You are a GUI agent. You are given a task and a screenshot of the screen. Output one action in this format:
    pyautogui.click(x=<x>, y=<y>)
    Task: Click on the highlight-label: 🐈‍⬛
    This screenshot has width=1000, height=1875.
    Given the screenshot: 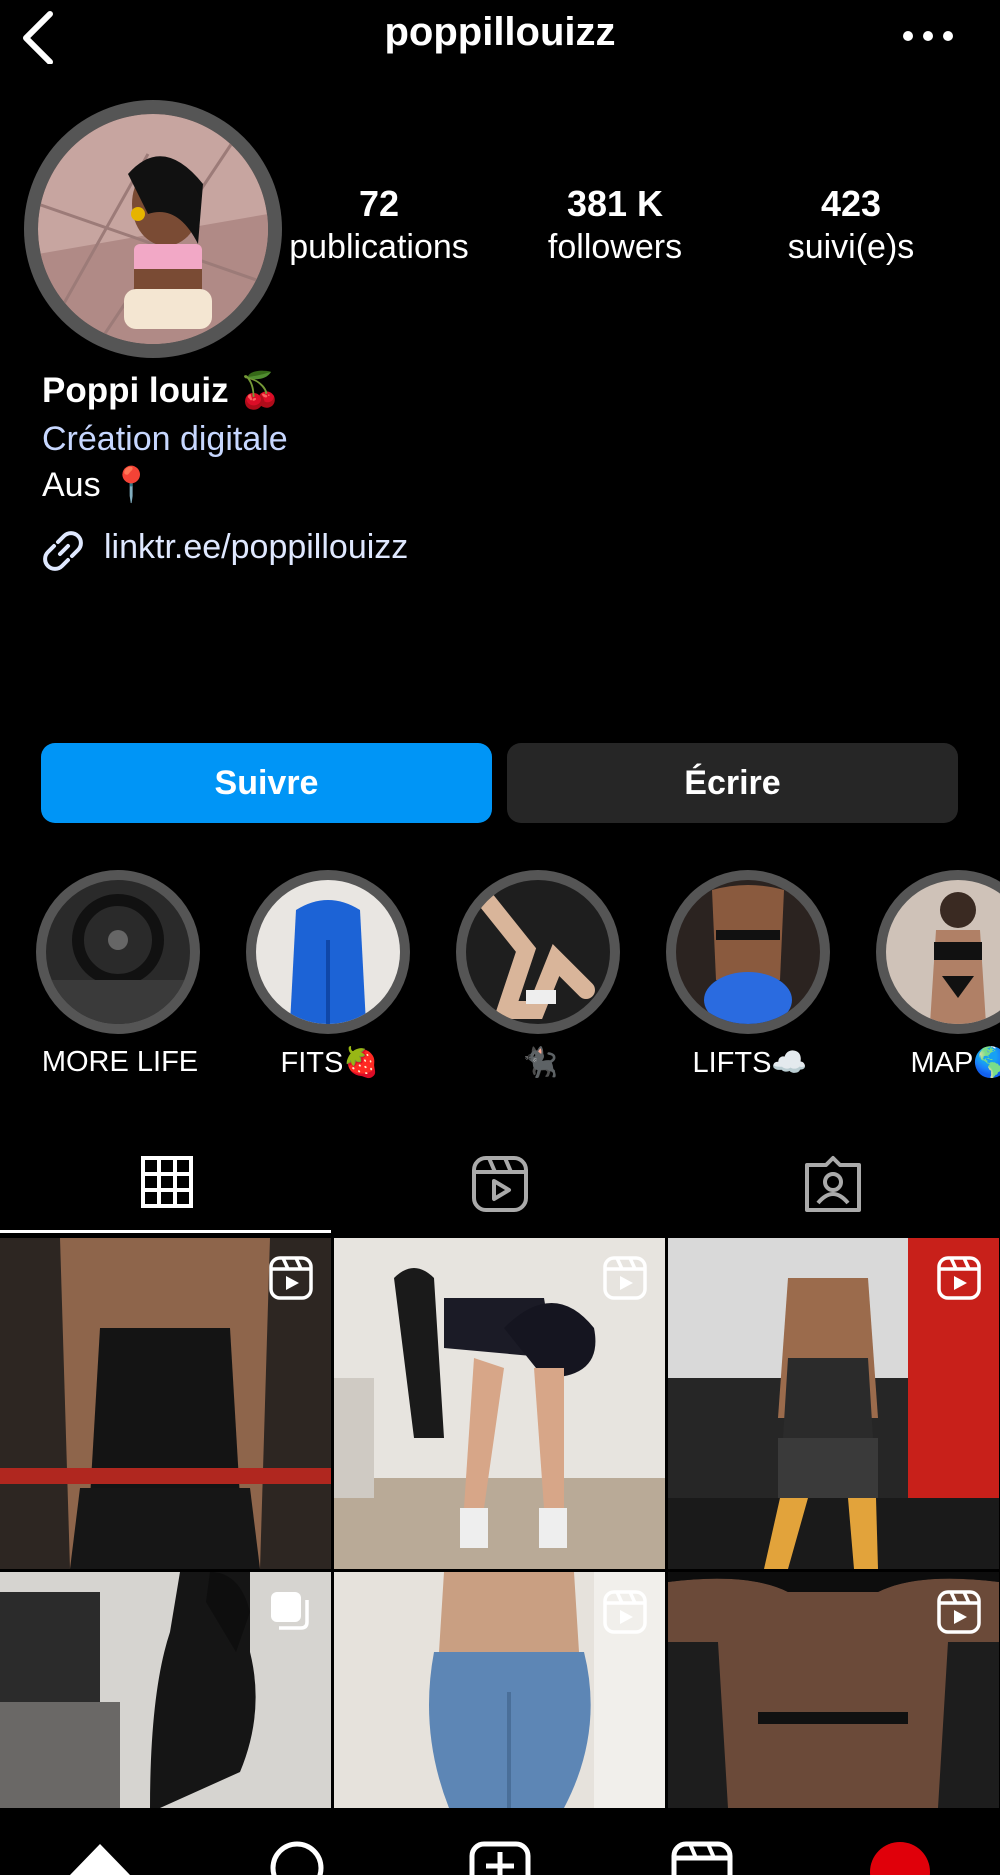 What is the action you would take?
    pyautogui.click(x=540, y=1063)
    